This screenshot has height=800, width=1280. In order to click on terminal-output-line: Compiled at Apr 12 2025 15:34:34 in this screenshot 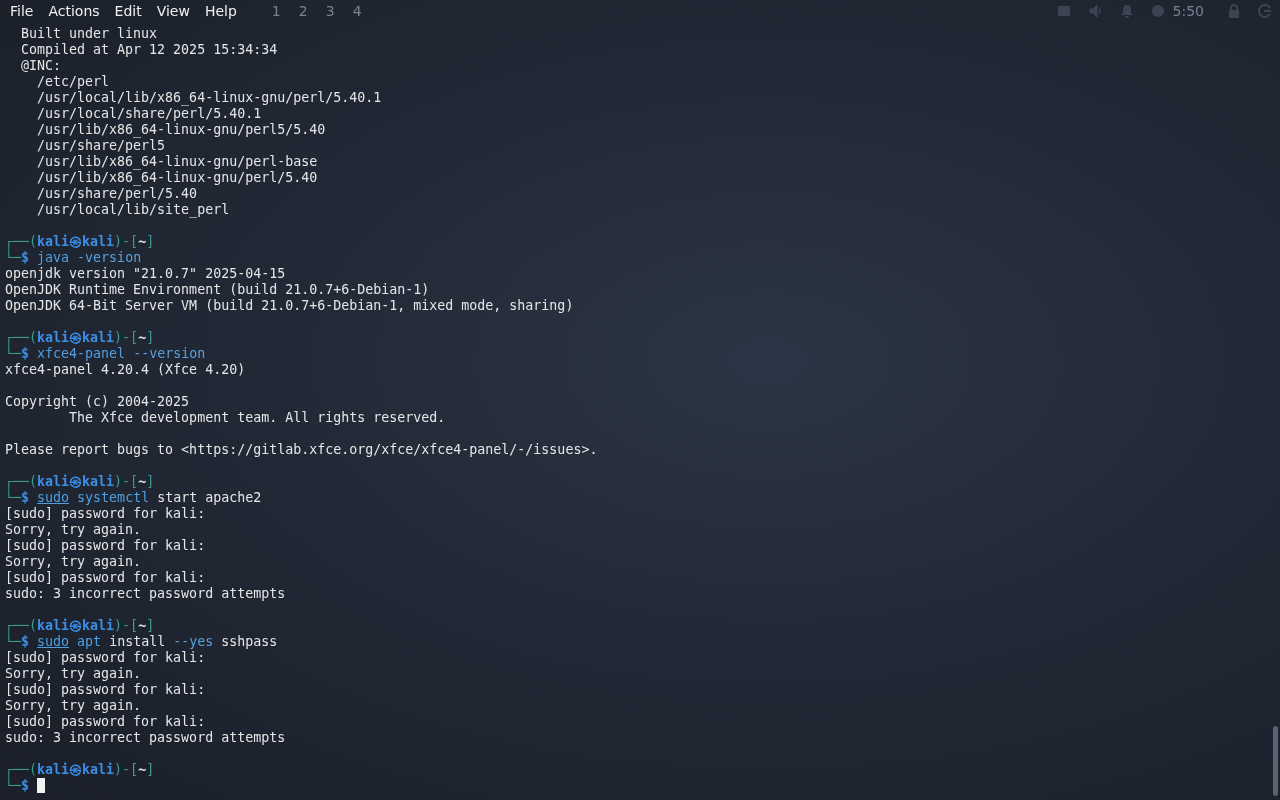, I will do `click(149, 50)`.